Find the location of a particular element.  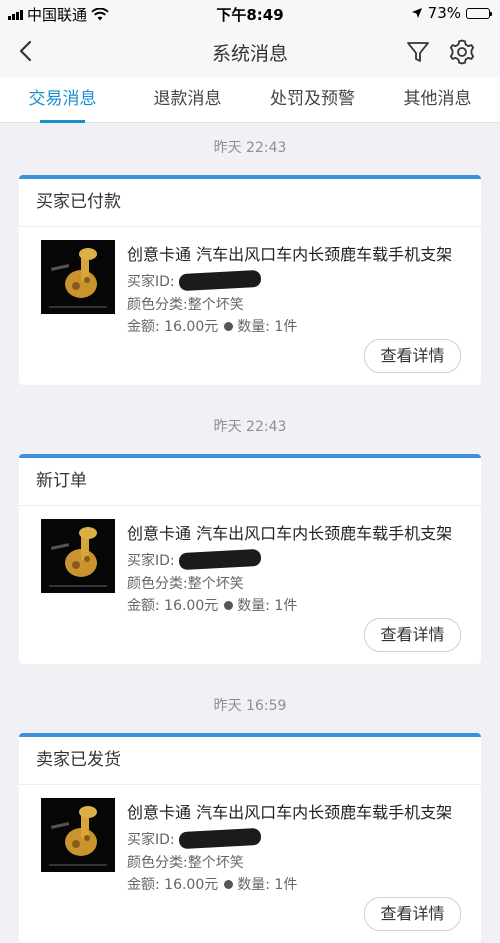

tab-penalty-warnings: 处罚及预警 is located at coordinates (312, 100).